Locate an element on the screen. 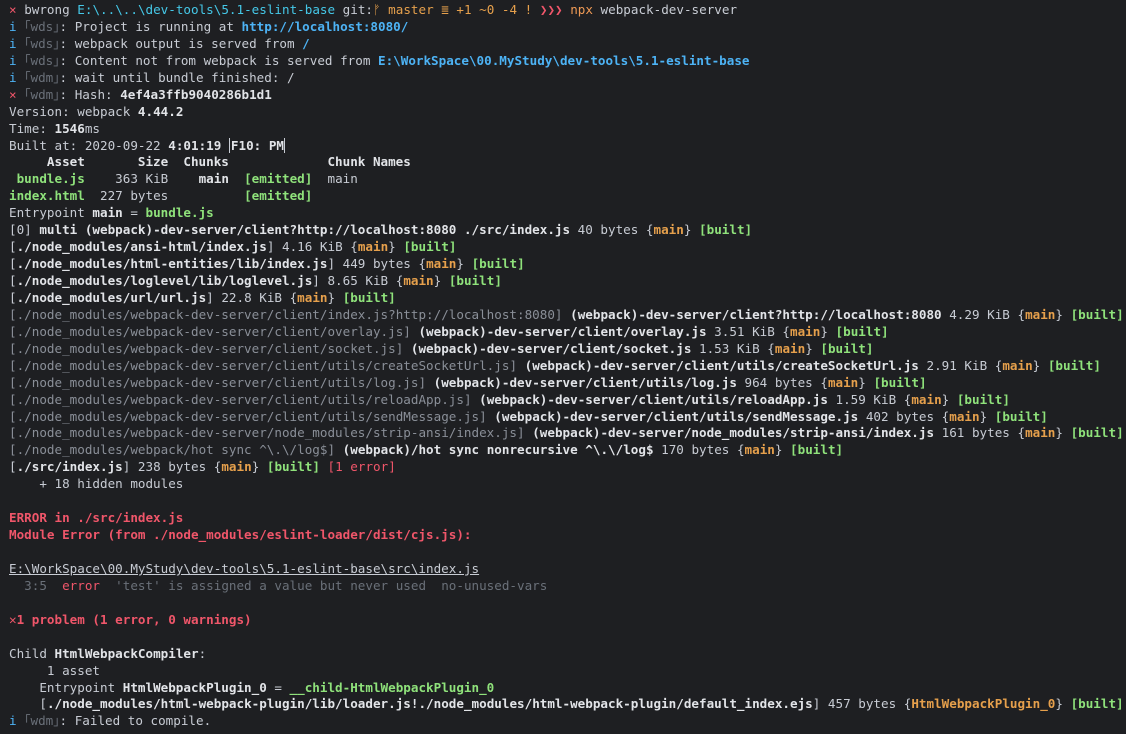  prompt-git-label: git: is located at coordinates (358, 9).